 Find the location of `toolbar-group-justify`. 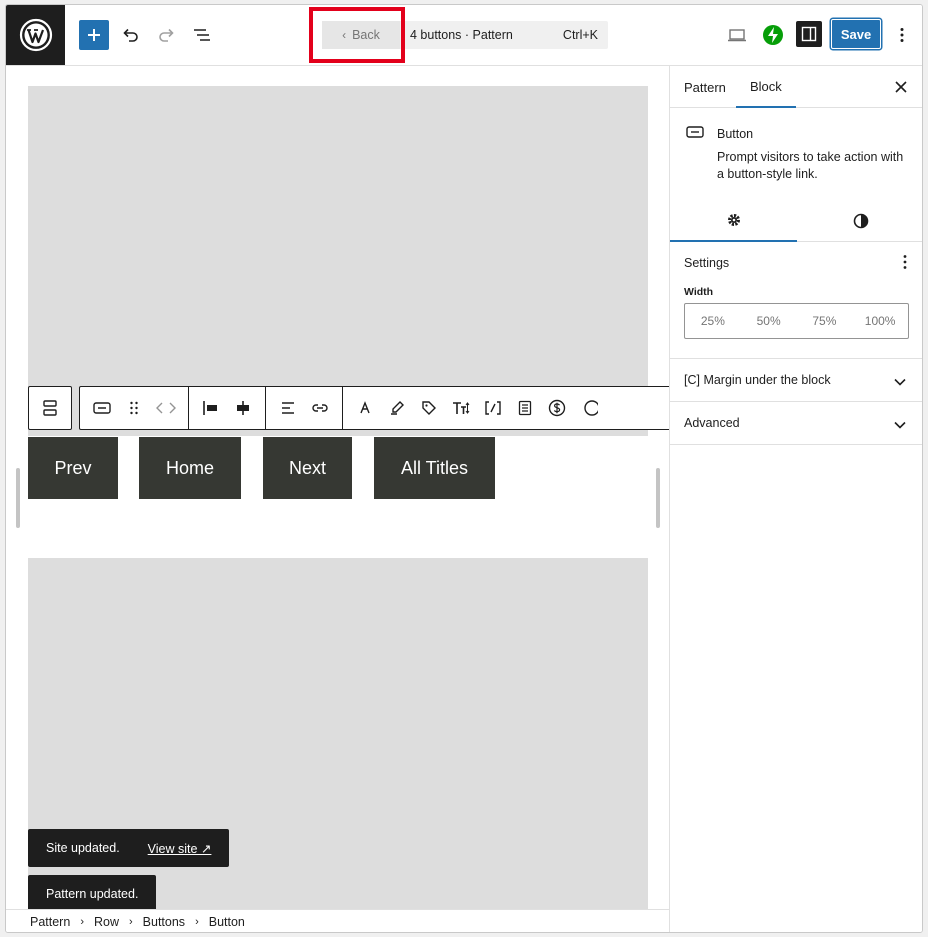

toolbar-group-justify is located at coordinates (227, 408).